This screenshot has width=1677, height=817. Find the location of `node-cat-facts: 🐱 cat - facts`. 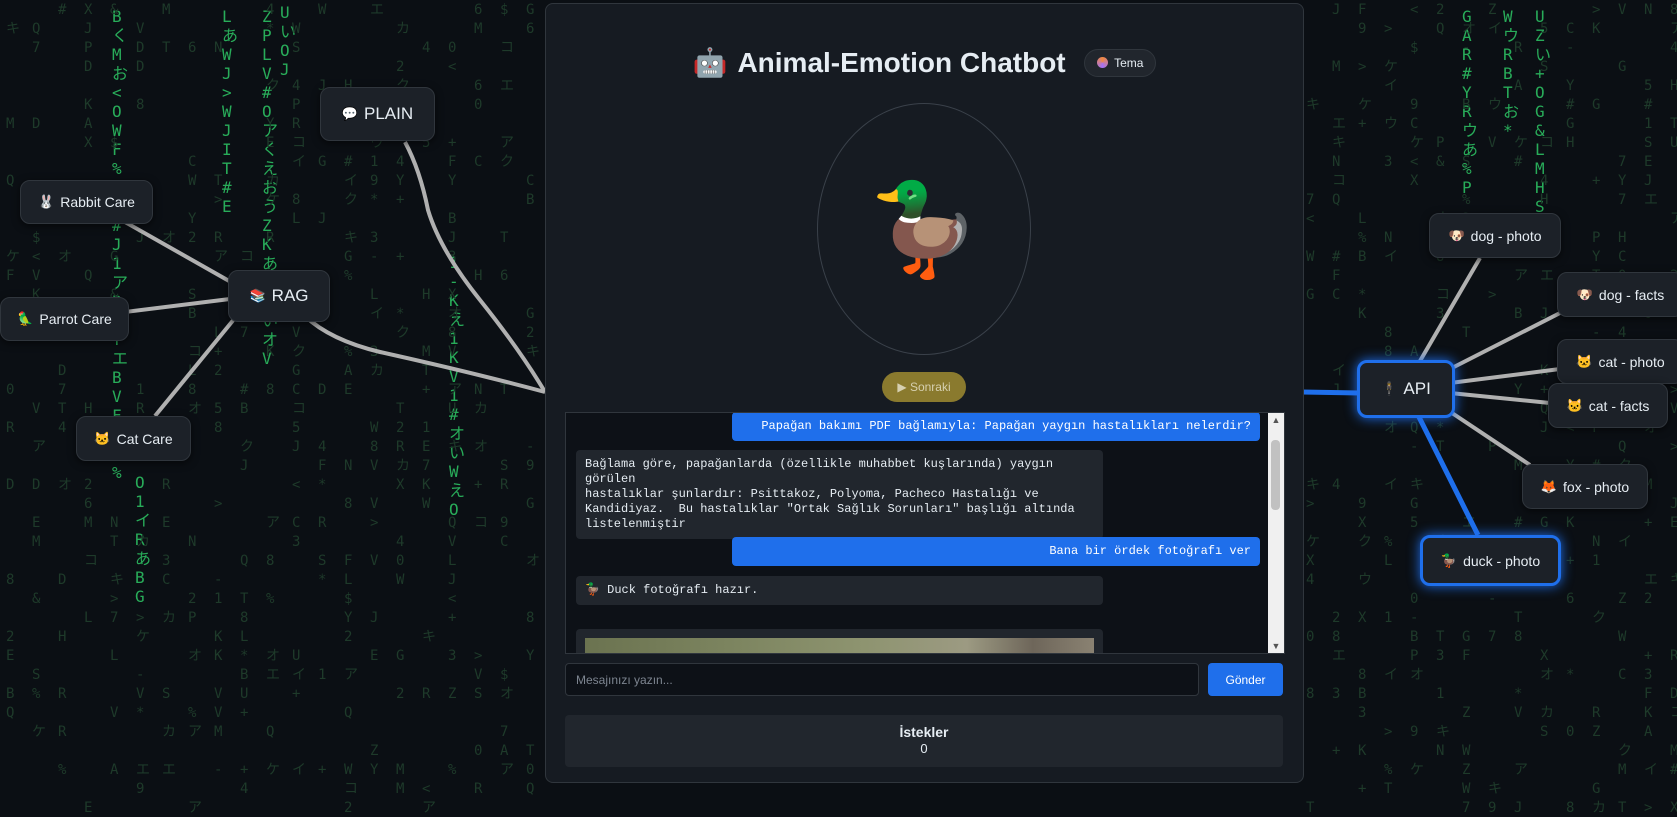

node-cat-facts: 🐱 cat - facts is located at coordinates (1608, 405).